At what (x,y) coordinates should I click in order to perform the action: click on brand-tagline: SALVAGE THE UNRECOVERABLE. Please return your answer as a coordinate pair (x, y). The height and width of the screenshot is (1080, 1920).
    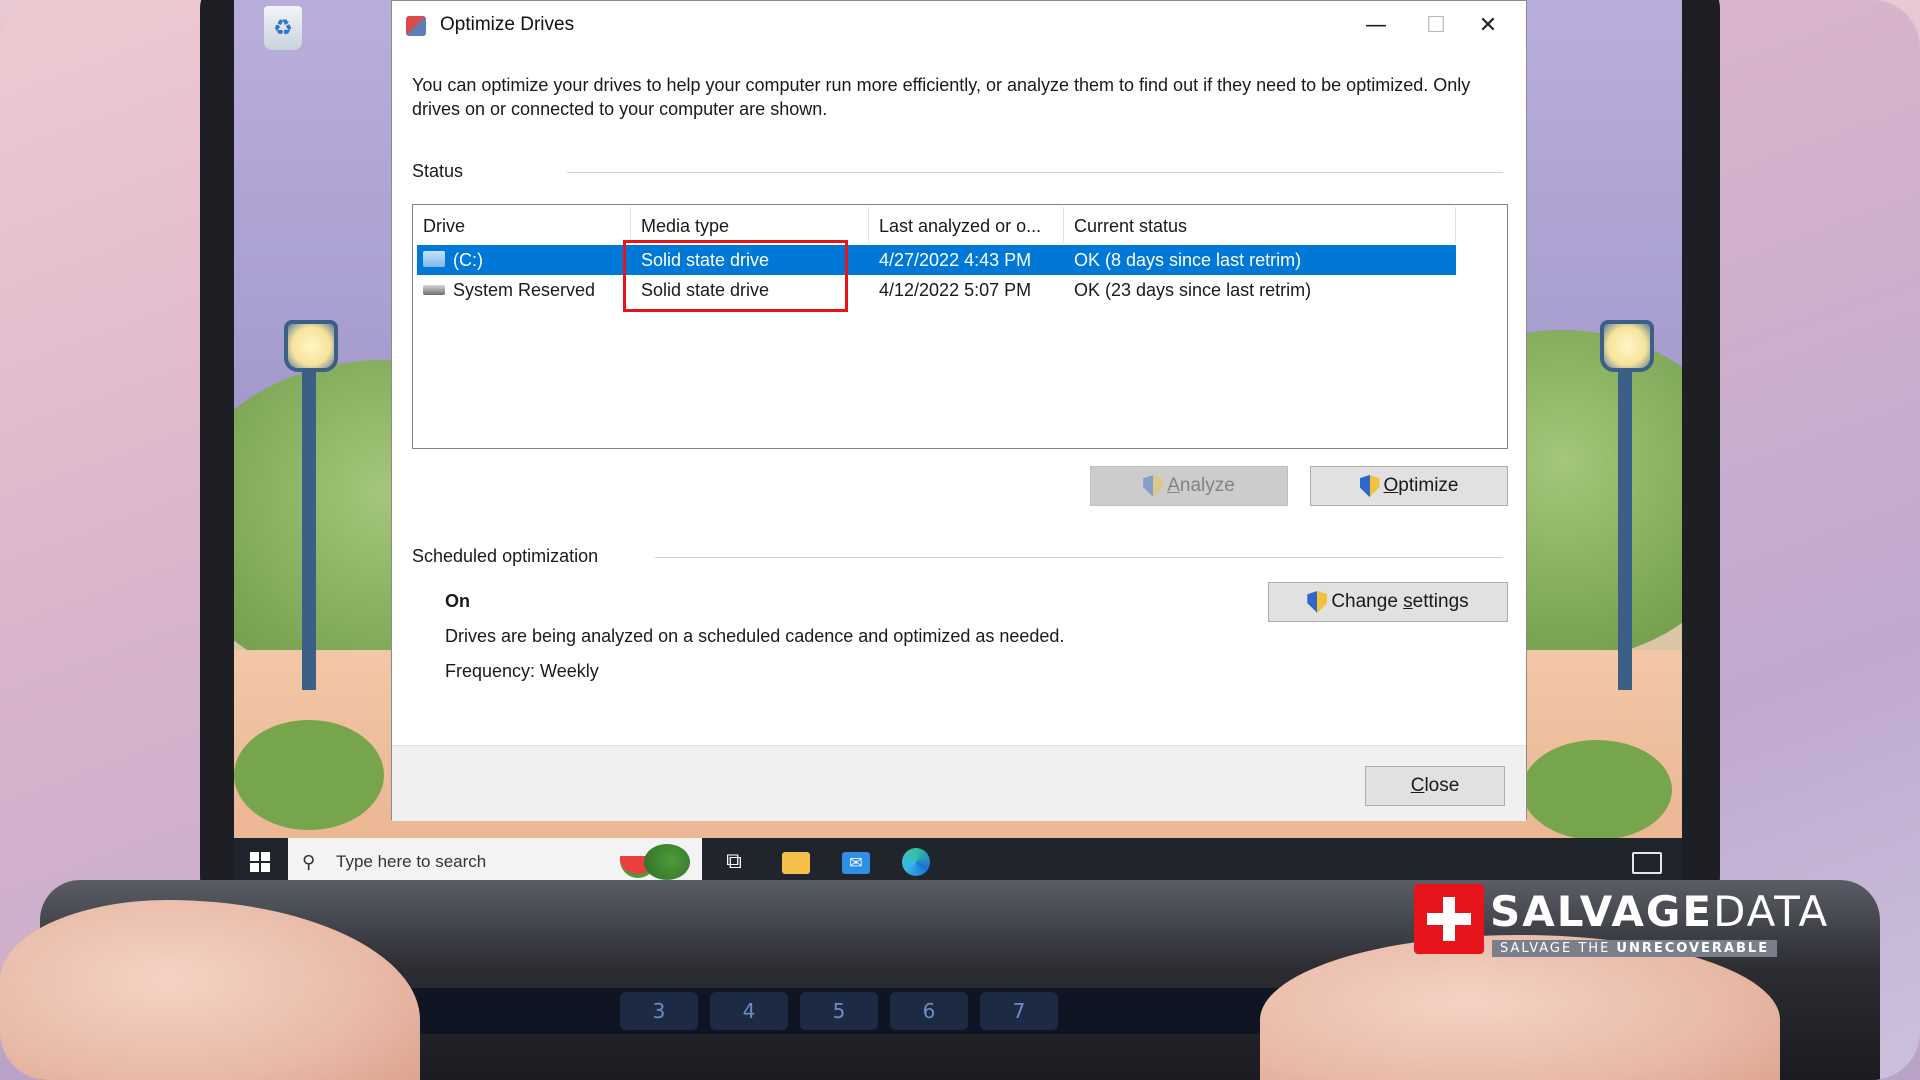
    Looking at the image, I should click on (1635, 948).